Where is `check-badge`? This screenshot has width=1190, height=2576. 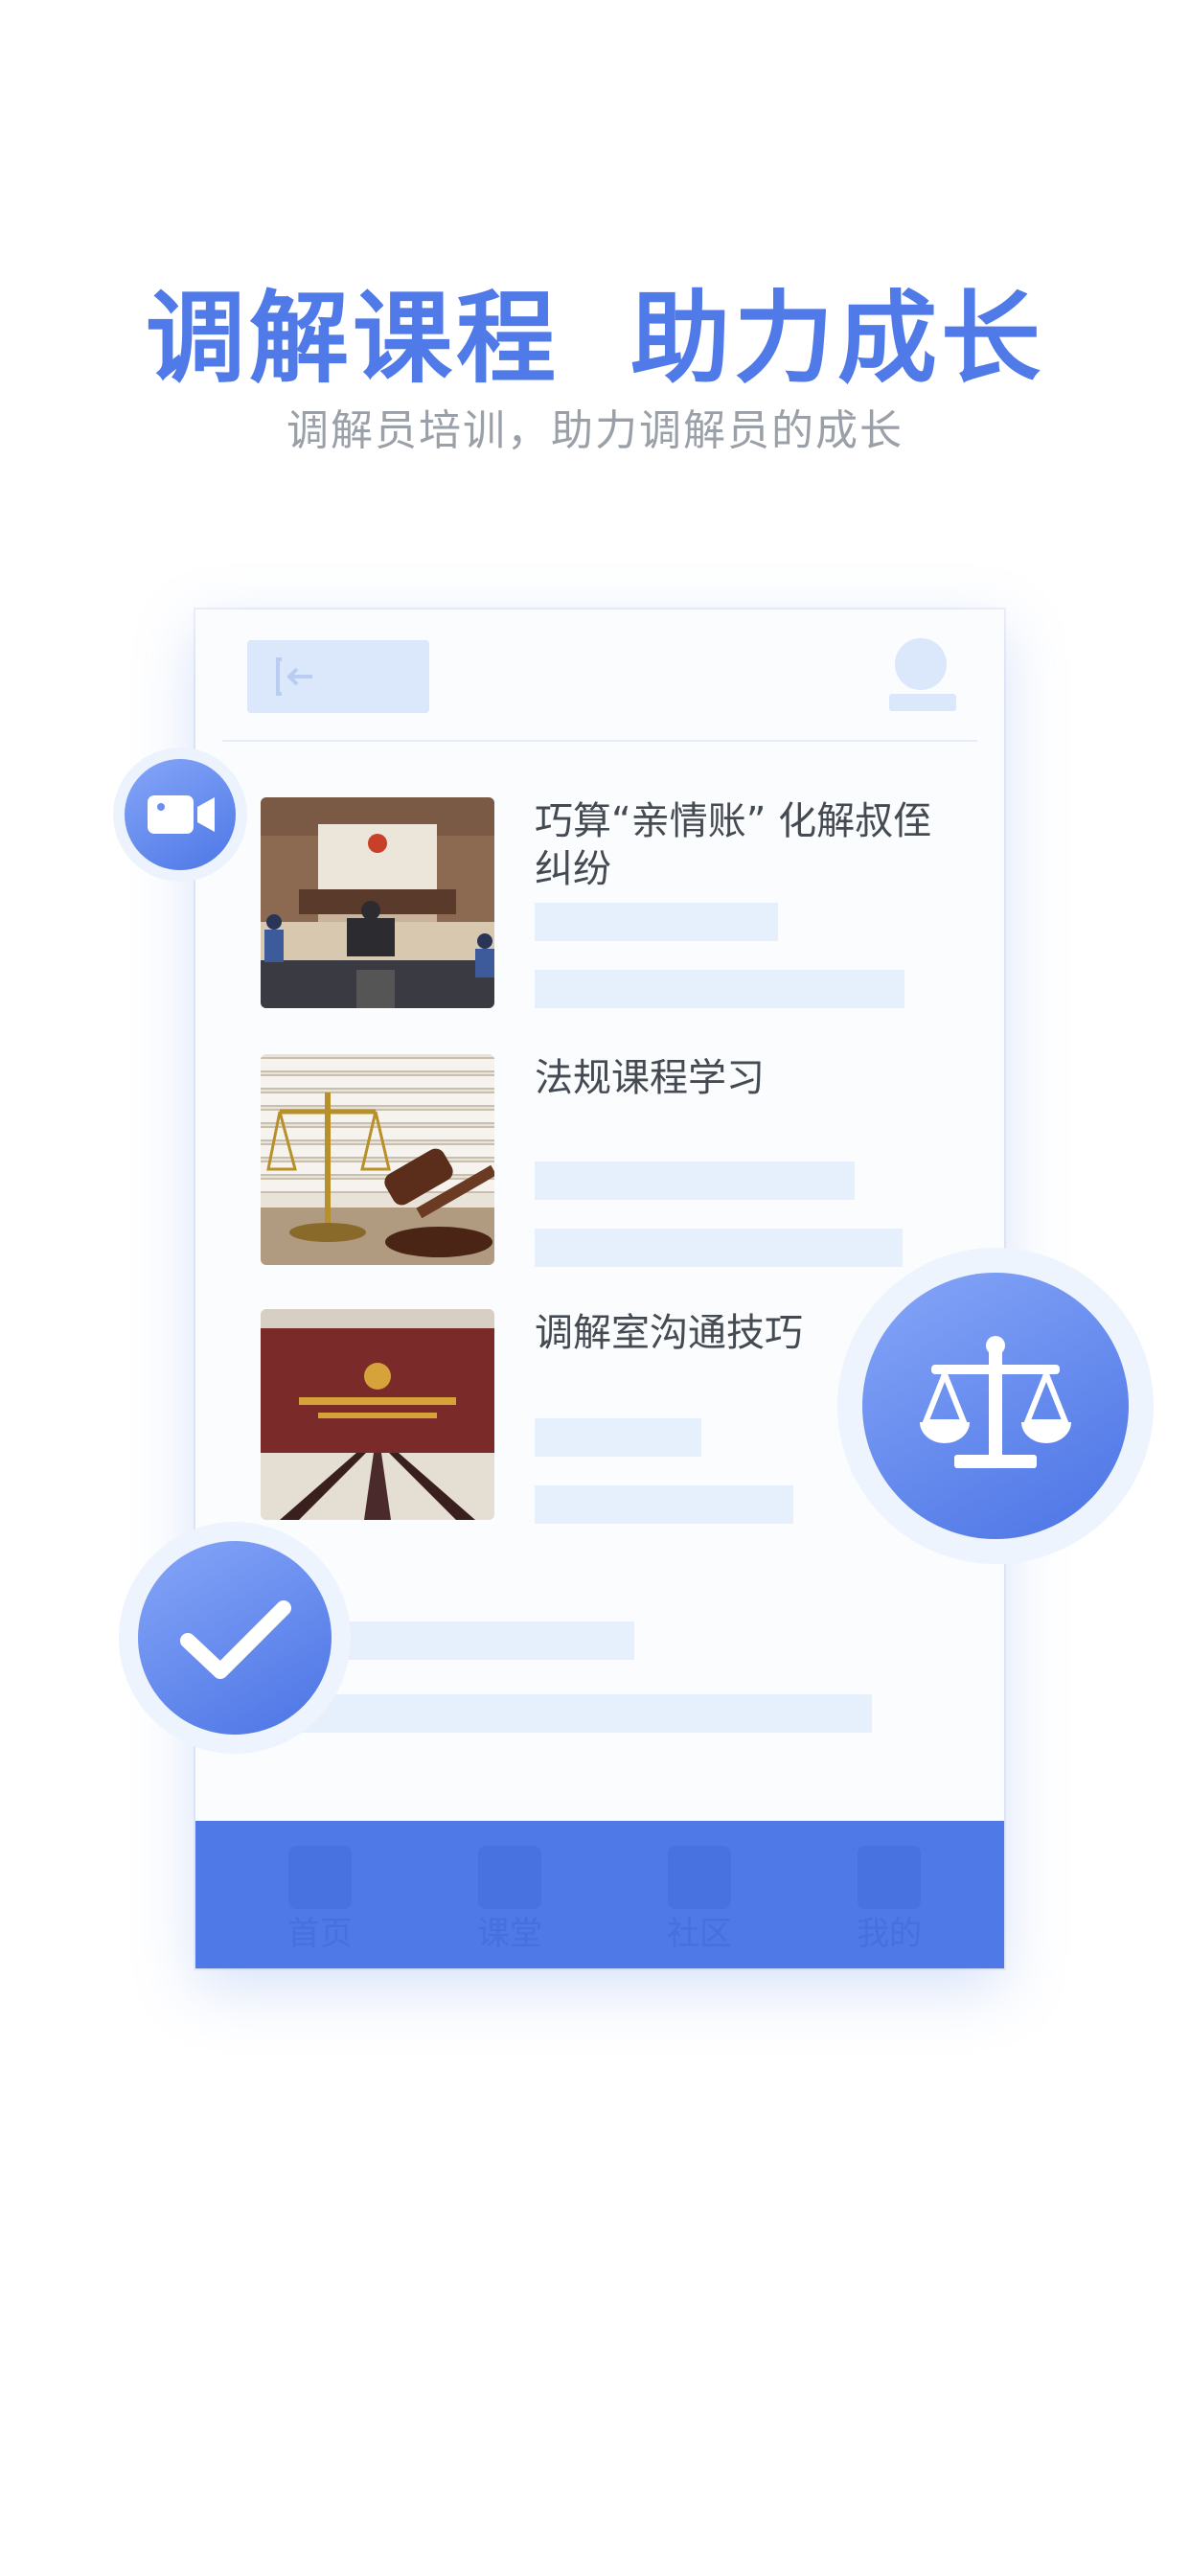
check-badge is located at coordinates (235, 1638).